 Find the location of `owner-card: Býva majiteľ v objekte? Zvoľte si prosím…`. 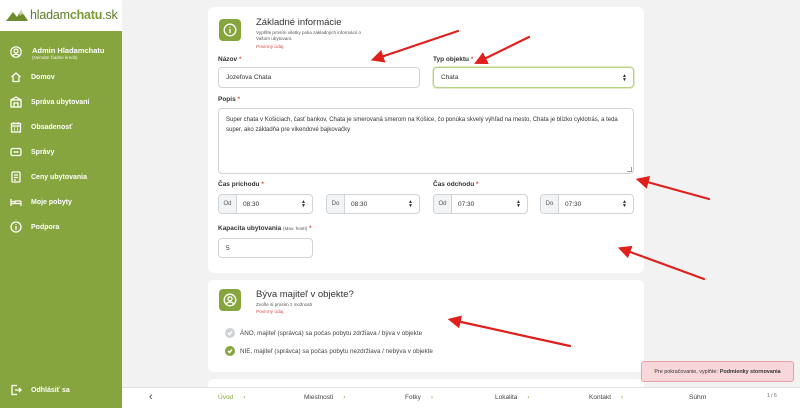

owner-card: Býva majiteľ v objekte? Zvoľte si prosím… is located at coordinates (426, 326).